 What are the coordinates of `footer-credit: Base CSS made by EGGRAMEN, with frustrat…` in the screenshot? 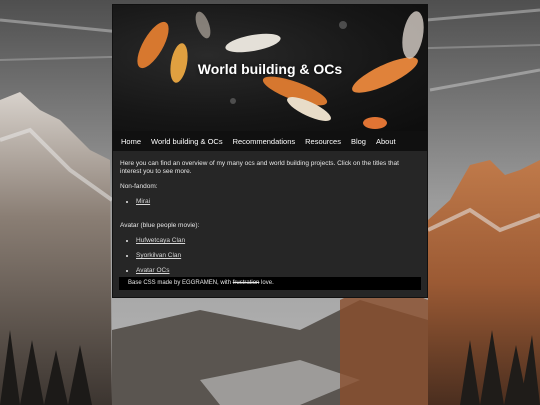 It's located at (270, 283).